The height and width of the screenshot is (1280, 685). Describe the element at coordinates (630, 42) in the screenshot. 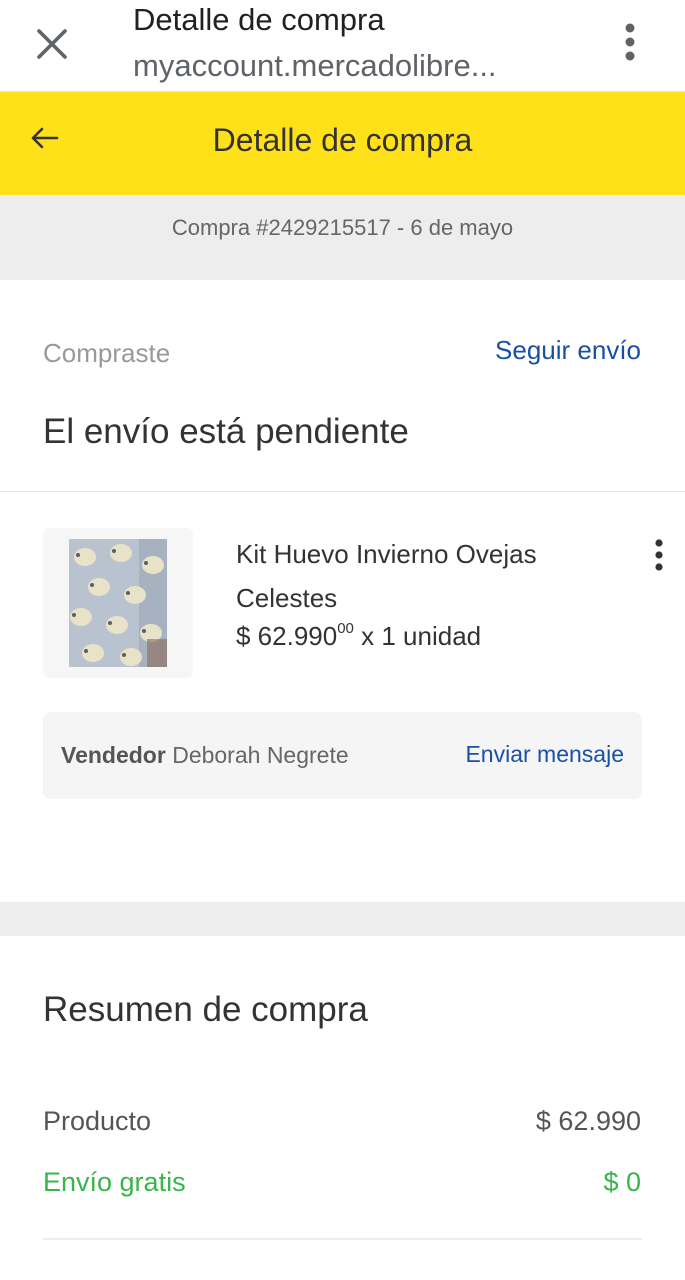

I see `more-vert-icon` at that location.